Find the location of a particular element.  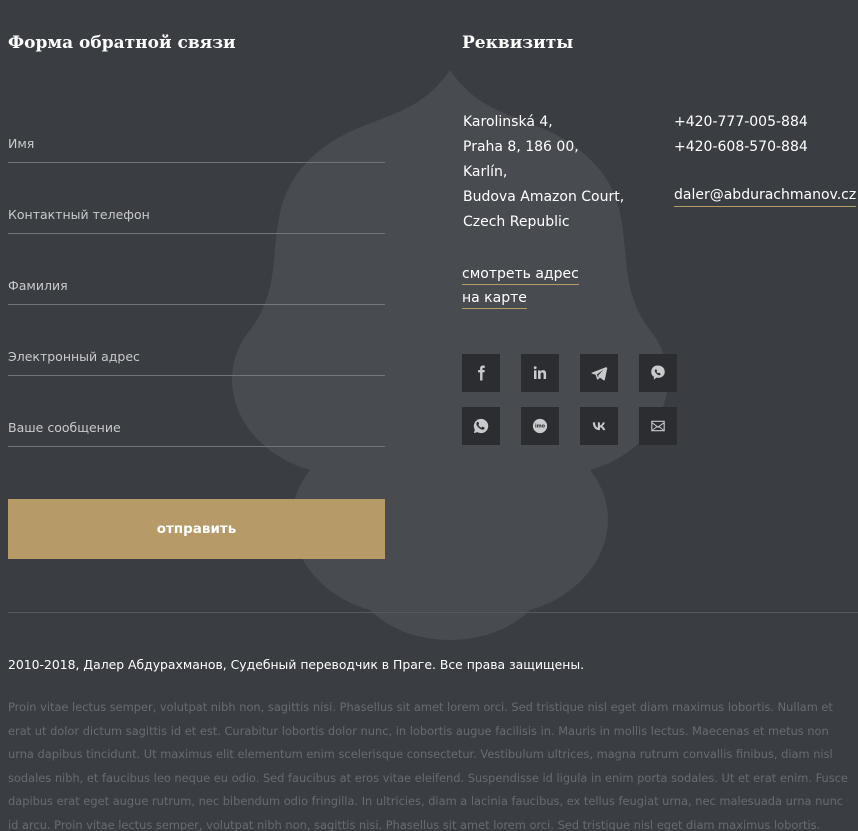

surname-input is located at coordinates (196, 285).